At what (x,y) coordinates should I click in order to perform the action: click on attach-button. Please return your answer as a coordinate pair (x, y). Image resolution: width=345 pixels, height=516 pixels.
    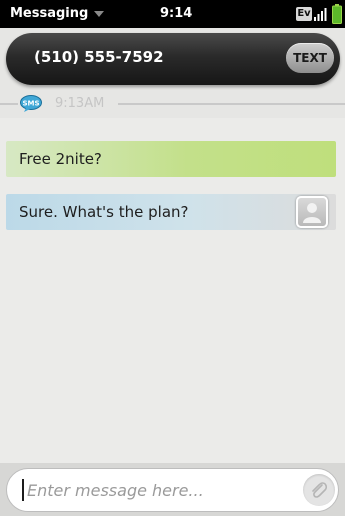
    Looking at the image, I should click on (319, 490).